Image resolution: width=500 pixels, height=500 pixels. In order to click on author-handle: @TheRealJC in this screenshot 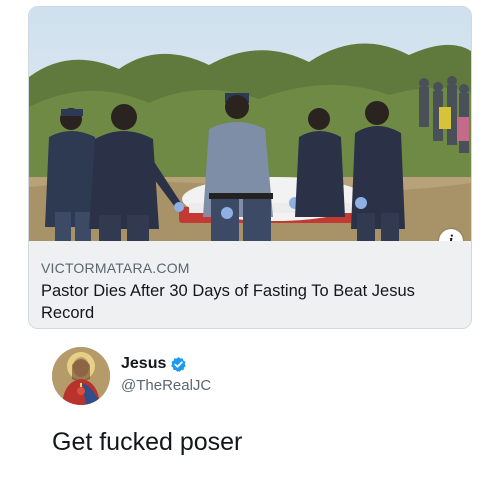, I will do `click(166, 385)`.